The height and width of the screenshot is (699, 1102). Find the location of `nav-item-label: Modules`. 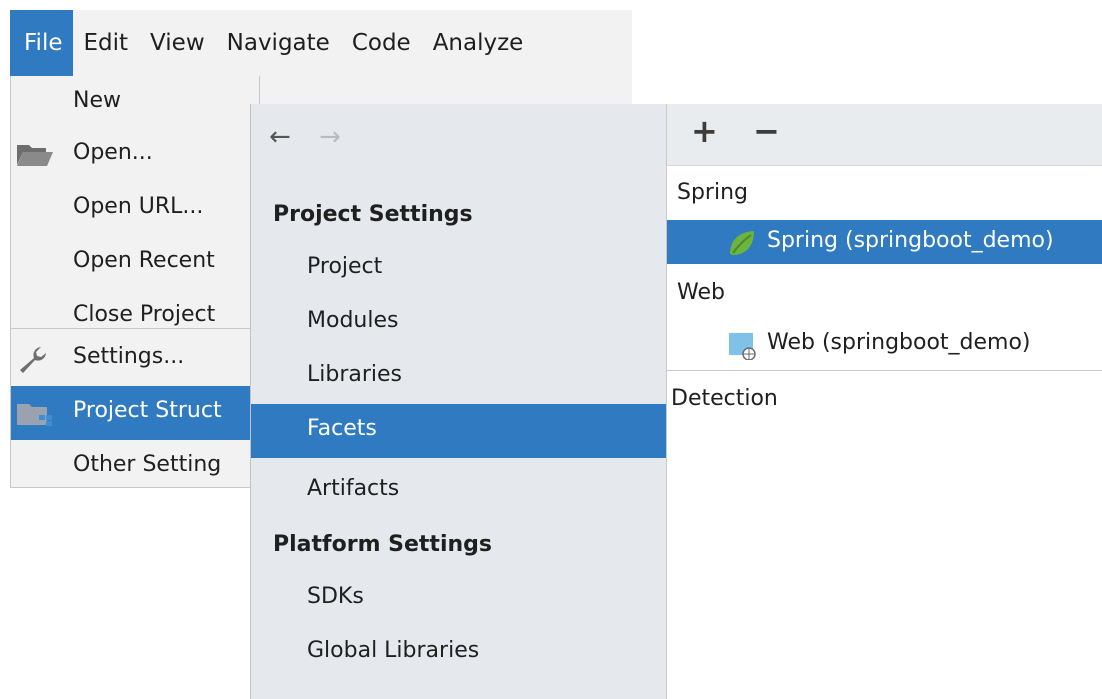

nav-item-label: Modules is located at coordinates (353, 320).